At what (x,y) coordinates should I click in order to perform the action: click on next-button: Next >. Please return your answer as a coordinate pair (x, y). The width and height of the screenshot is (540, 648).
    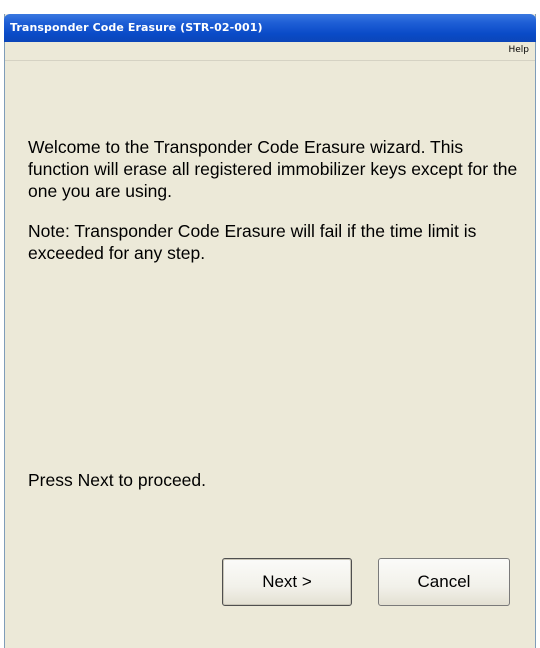
    Looking at the image, I should click on (287, 582).